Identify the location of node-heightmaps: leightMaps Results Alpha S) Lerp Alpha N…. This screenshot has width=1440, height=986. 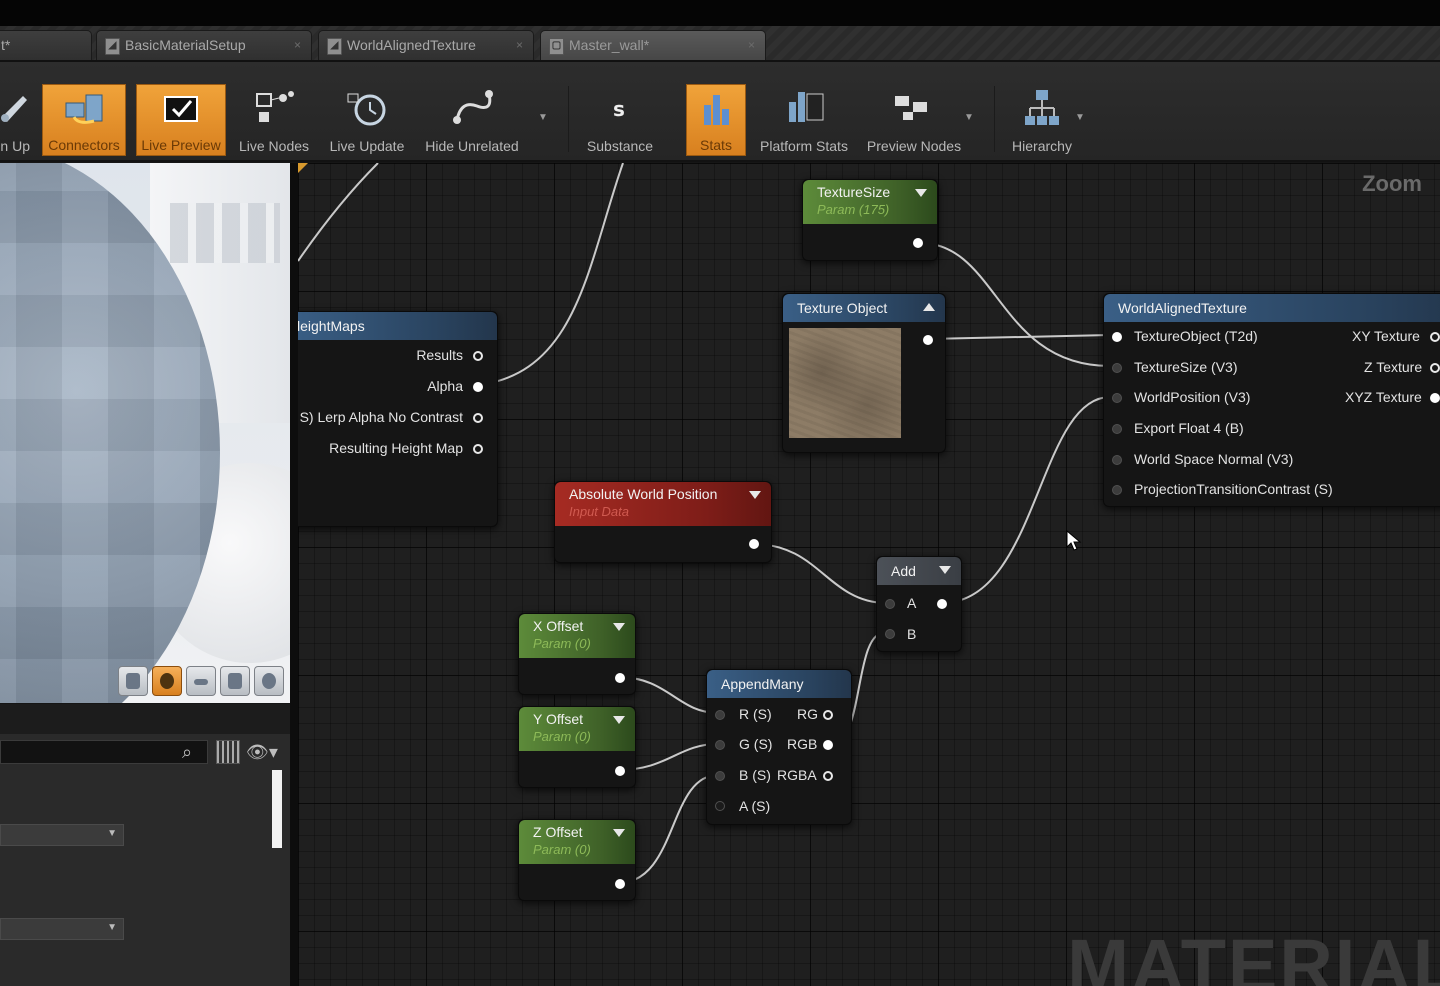
(398, 419).